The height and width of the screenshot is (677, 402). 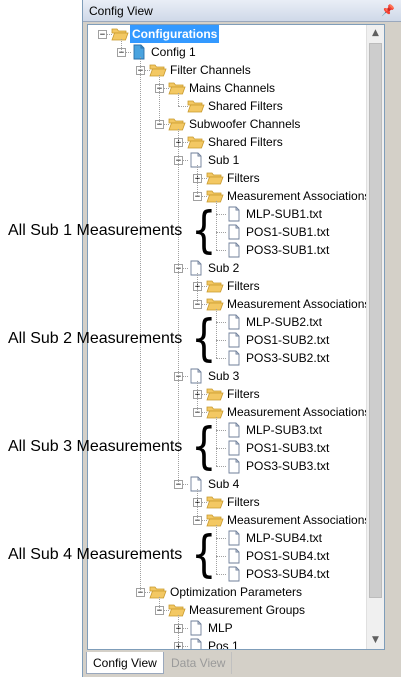 What do you see at coordinates (173, 52) in the screenshot?
I see `tree-node-label: Config 1` at bounding box center [173, 52].